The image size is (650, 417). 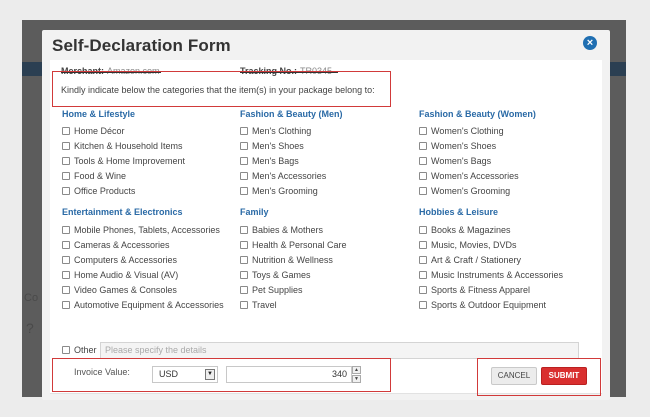 What do you see at coordinates (339, 350) in the screenshot?
I see `other-details-input: Please specify the details` at bounding box center [339, 350].